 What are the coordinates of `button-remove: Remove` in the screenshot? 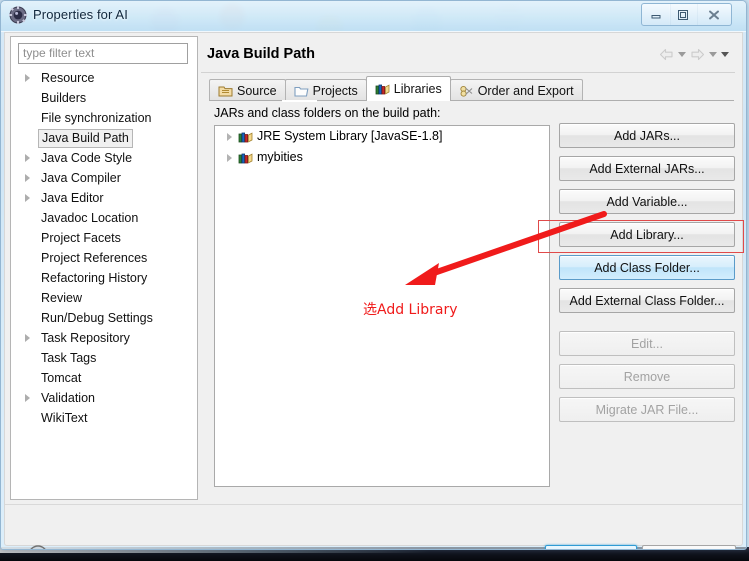 It's located at (647, 376).